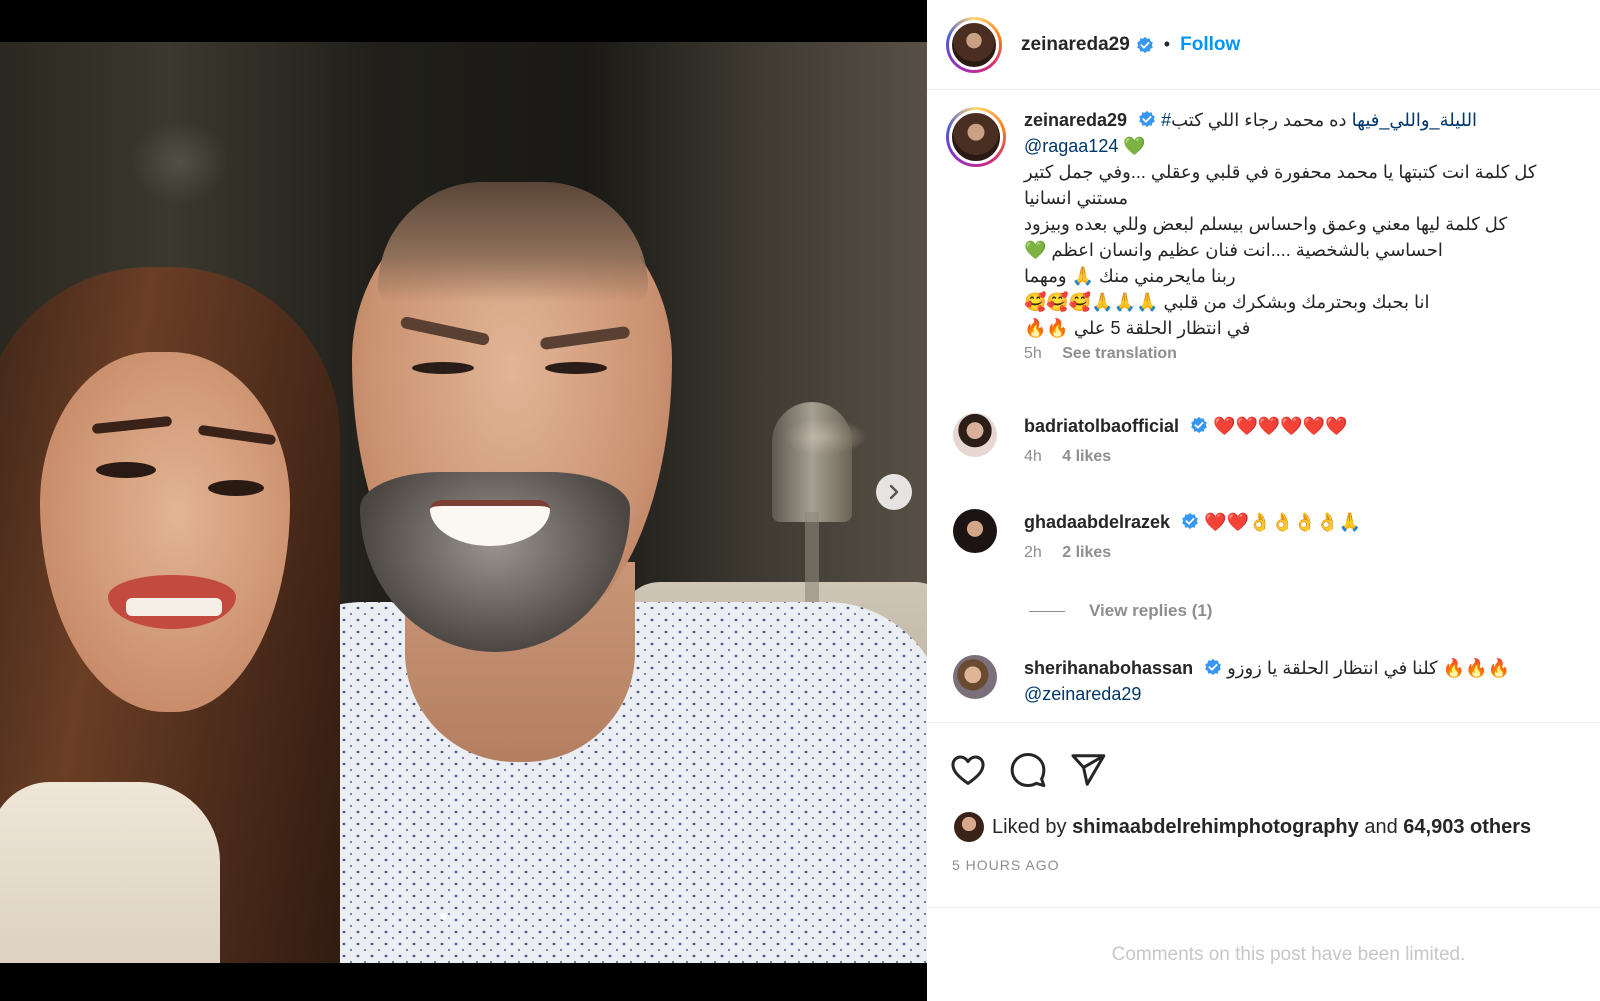 This screenshot has height=1001, width=1600. Describe the element at coordinates (1137, 328) in the screenshot. I see `caption-body-line: في انتظار الحلقة 5 علي 🔥🔥` at that location.